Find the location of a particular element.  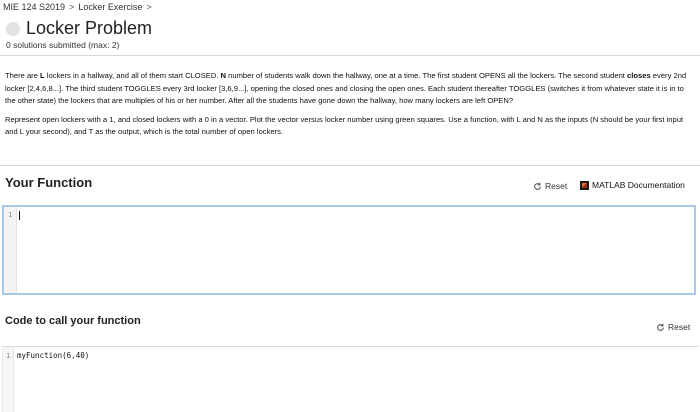

title-row: Locker Problem is located at coordinates (79, 28).